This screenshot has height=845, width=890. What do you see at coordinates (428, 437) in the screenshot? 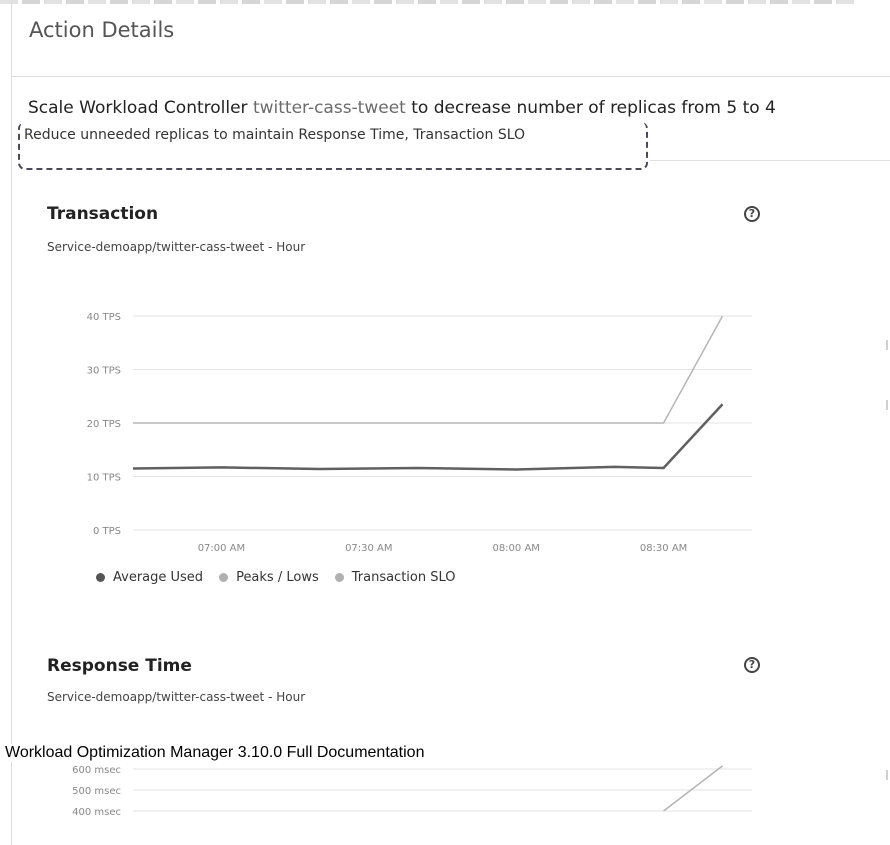
I see `series-line-average-used` at bounding box center [428, 437].